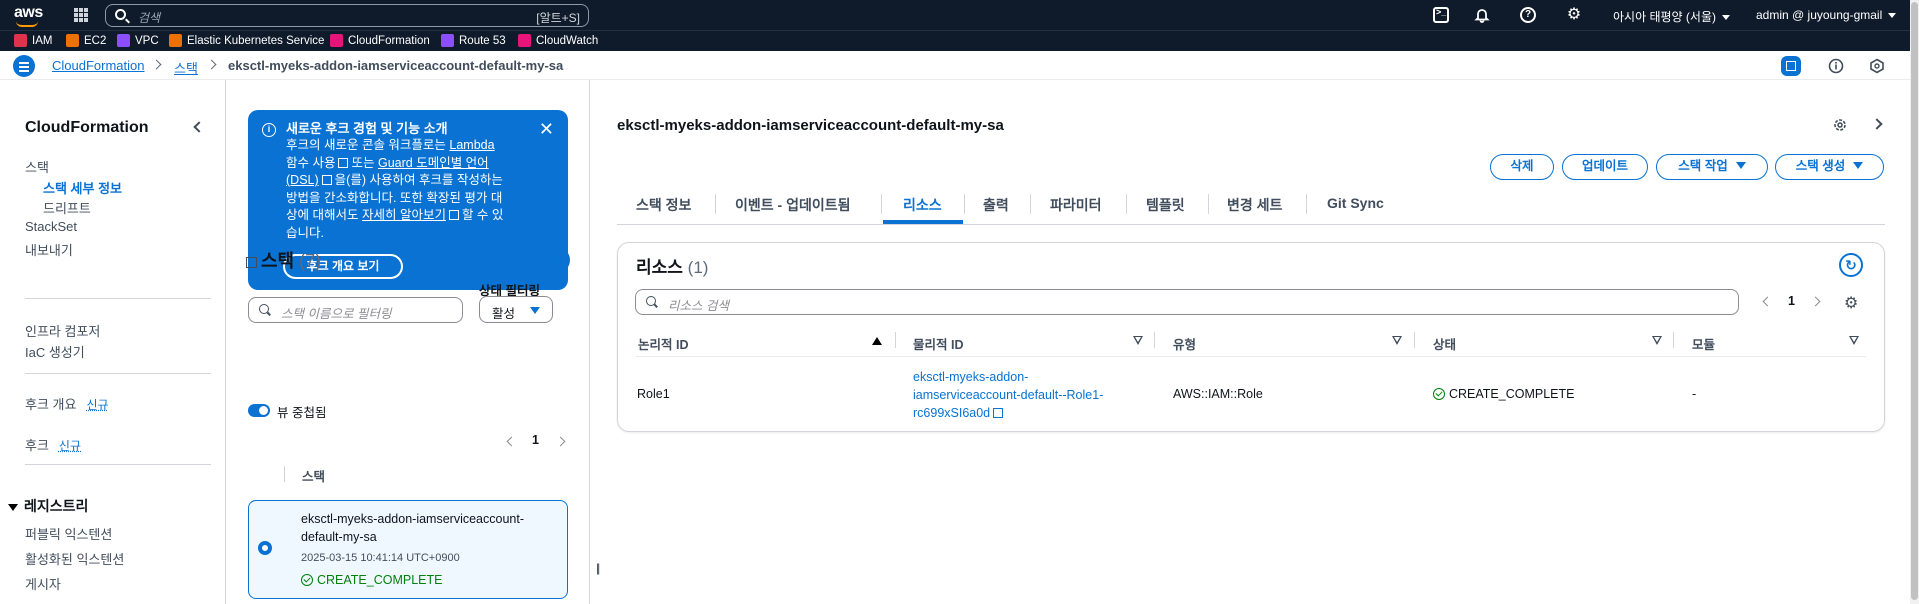  I want to click on collapse-nav-icon, so click(199, 127).